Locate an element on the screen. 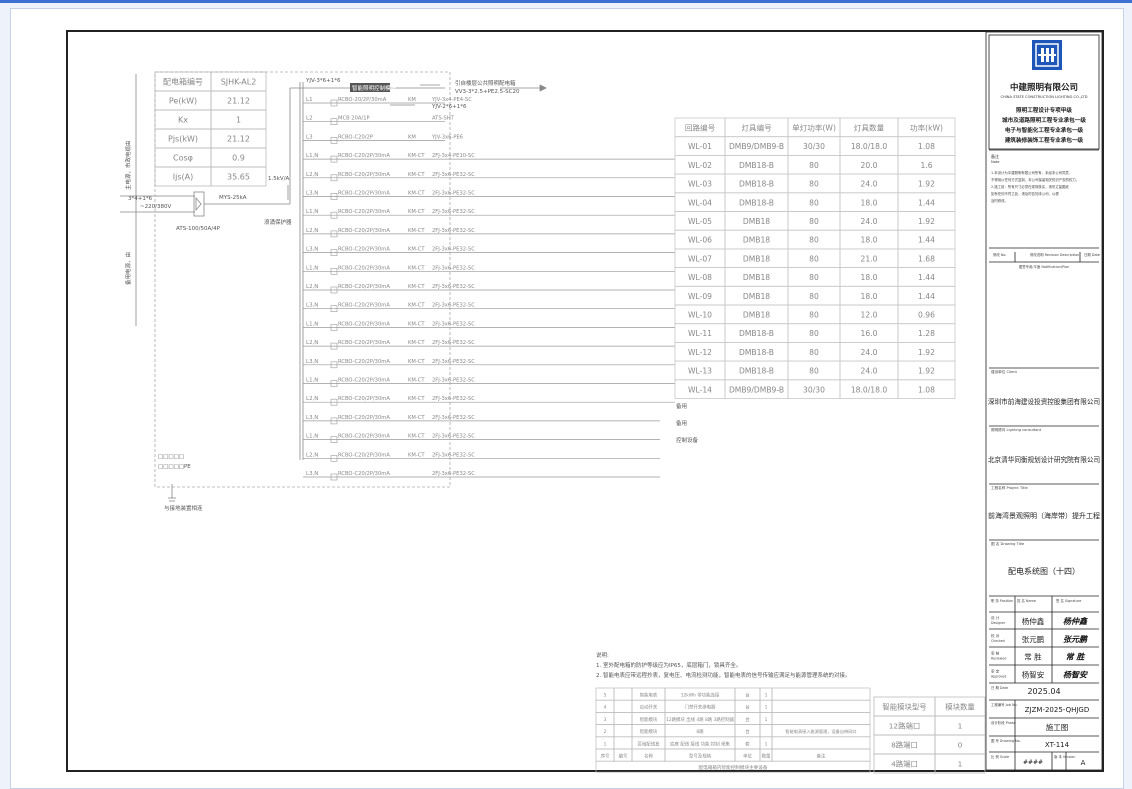 The image size is (1132, 789). load-header-text: 灯具编号 is located at coordinates (756, 128).